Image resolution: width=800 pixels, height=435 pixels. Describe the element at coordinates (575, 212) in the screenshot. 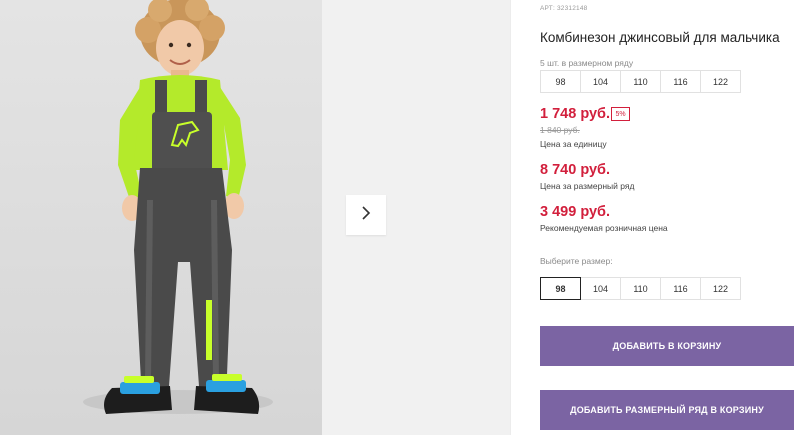

I see `retail-price: 3 499 руб.` at that location.